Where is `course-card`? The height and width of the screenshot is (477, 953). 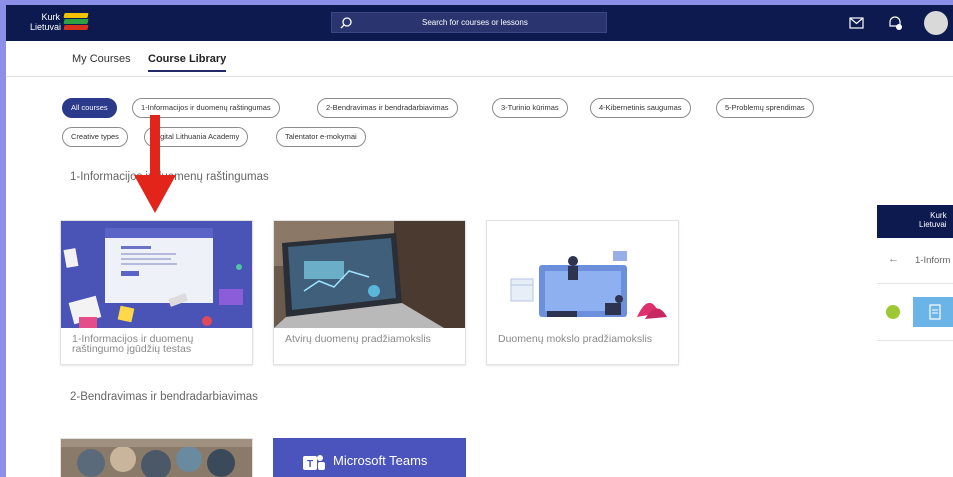 course-card is located at coordinates (156, 457).